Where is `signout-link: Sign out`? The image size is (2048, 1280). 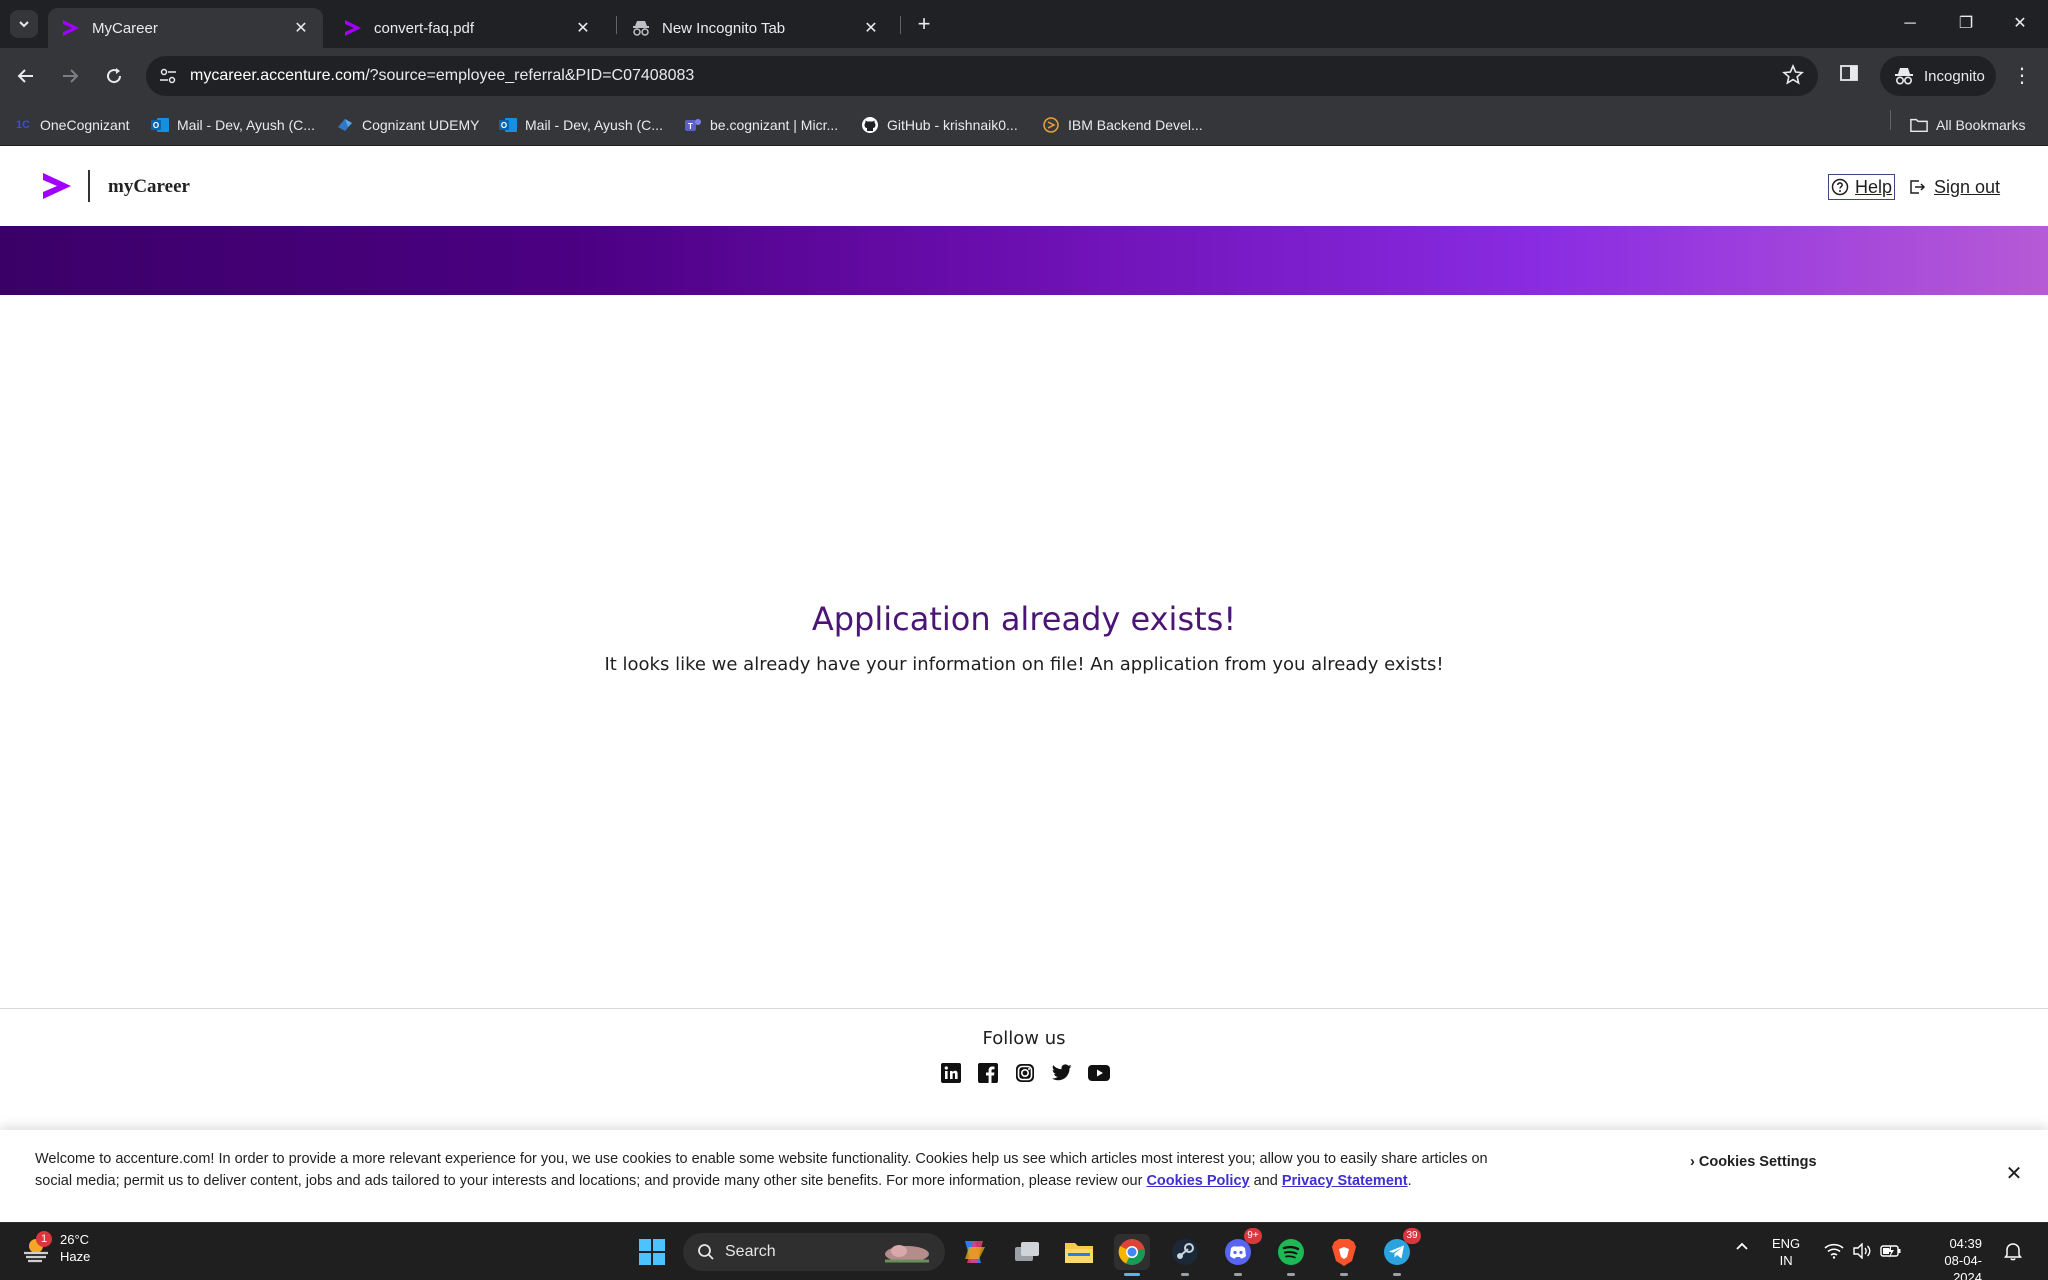
signout-link: Sign out is located at coordinates (1954, 187).